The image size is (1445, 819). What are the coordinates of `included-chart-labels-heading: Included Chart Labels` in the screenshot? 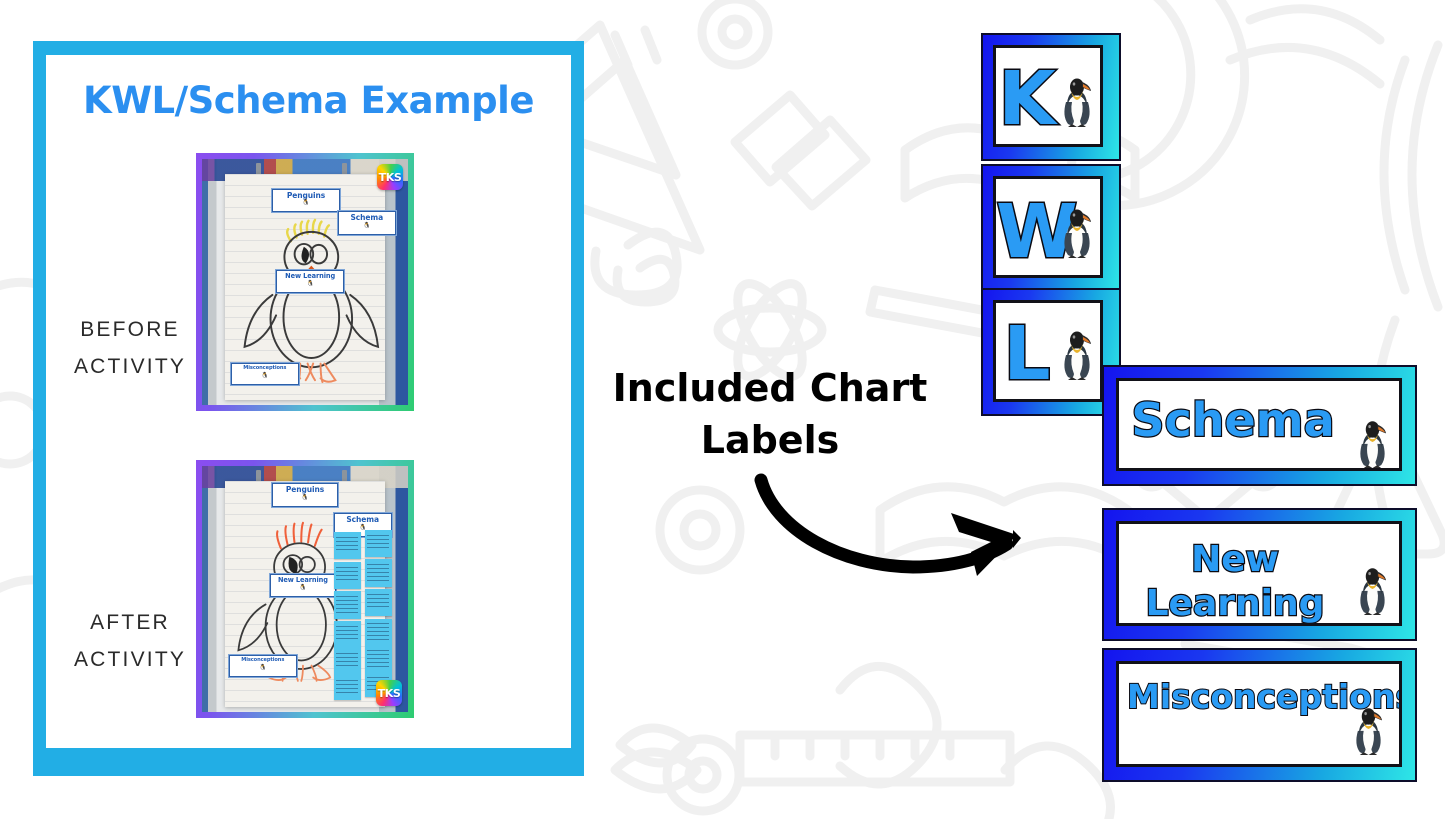 It's located at (770, 414).